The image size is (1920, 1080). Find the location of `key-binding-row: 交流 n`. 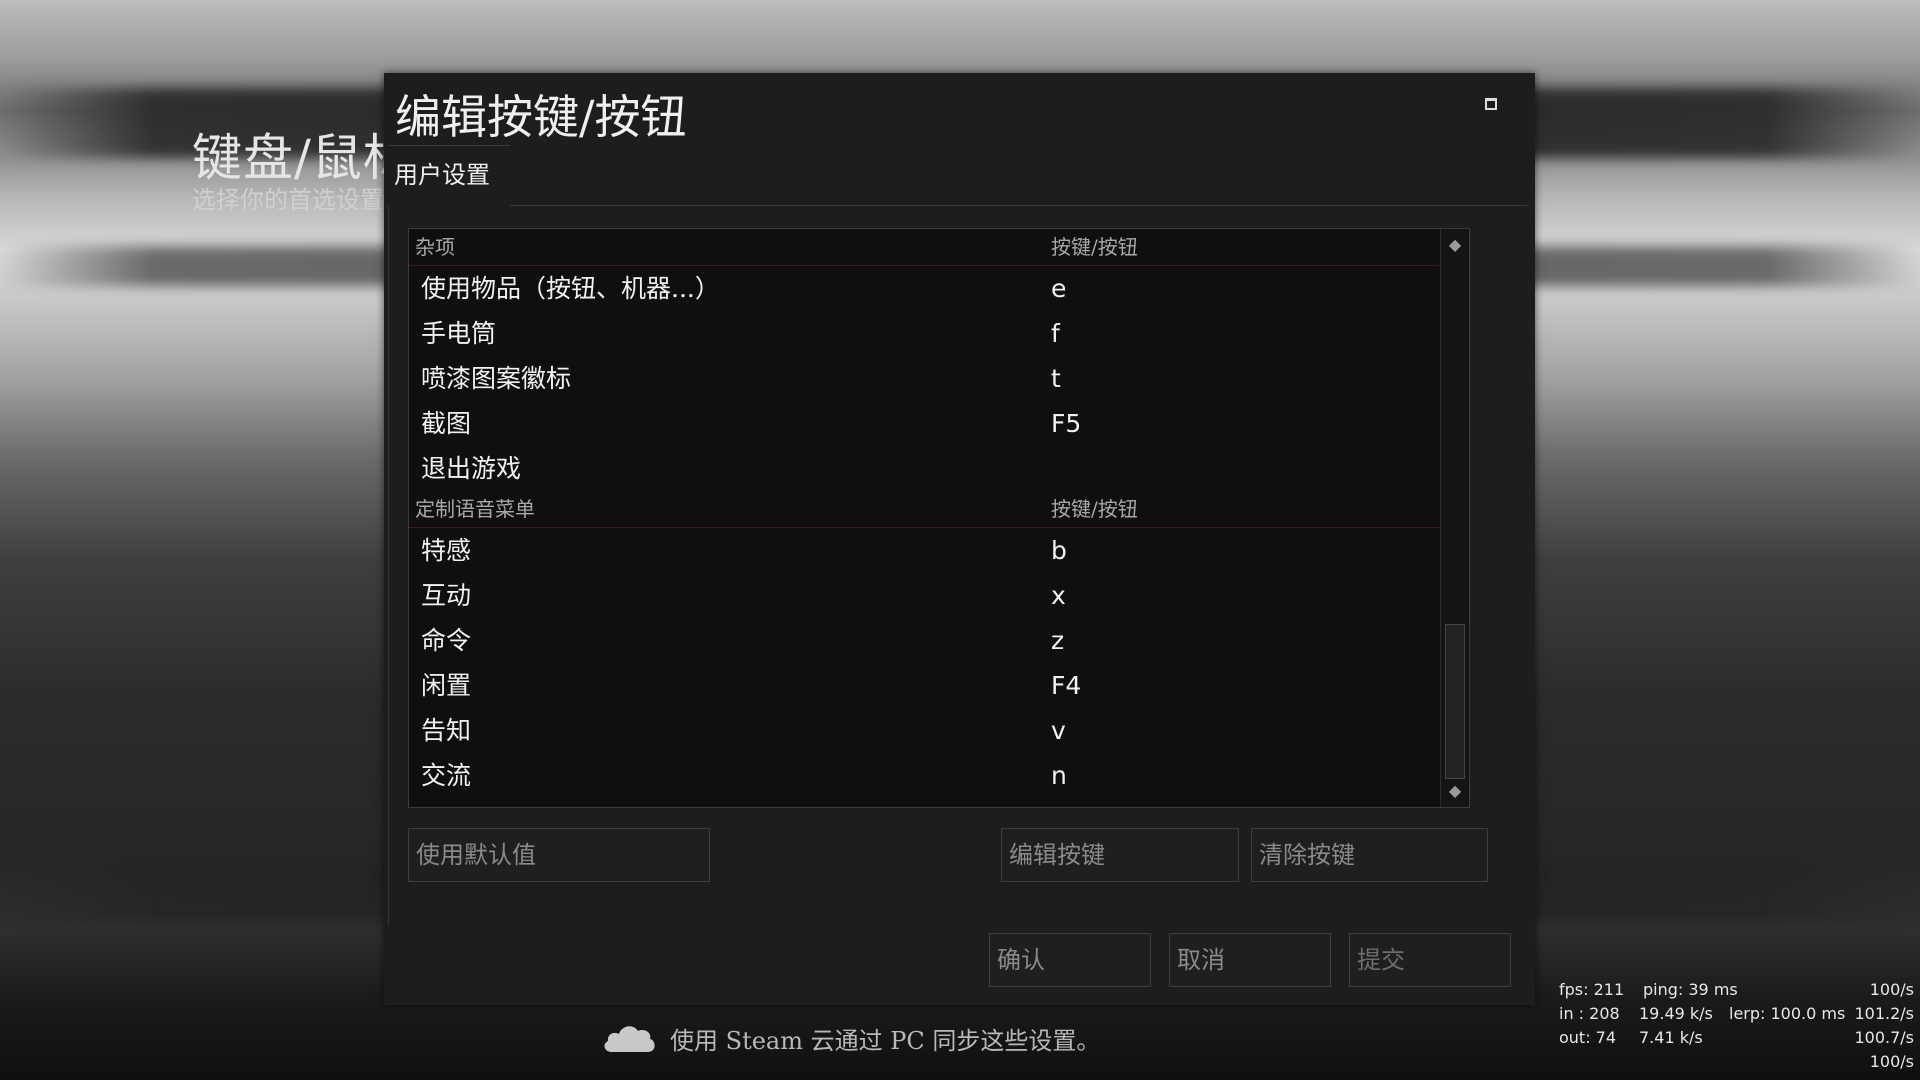

key-binding-row: 交流 n is located at coordinates (924, 775).